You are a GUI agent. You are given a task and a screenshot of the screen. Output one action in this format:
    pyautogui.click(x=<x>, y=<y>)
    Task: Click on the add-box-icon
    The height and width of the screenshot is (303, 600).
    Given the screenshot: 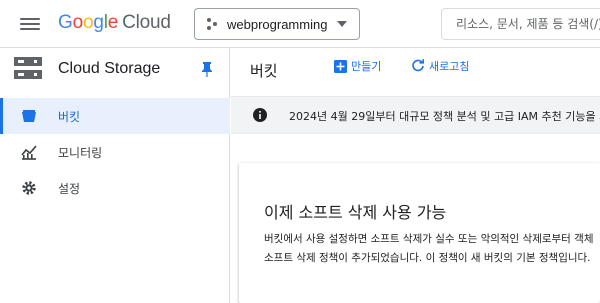 What is the action you would take?
    pyautogui.click(x=340, y=66)
    